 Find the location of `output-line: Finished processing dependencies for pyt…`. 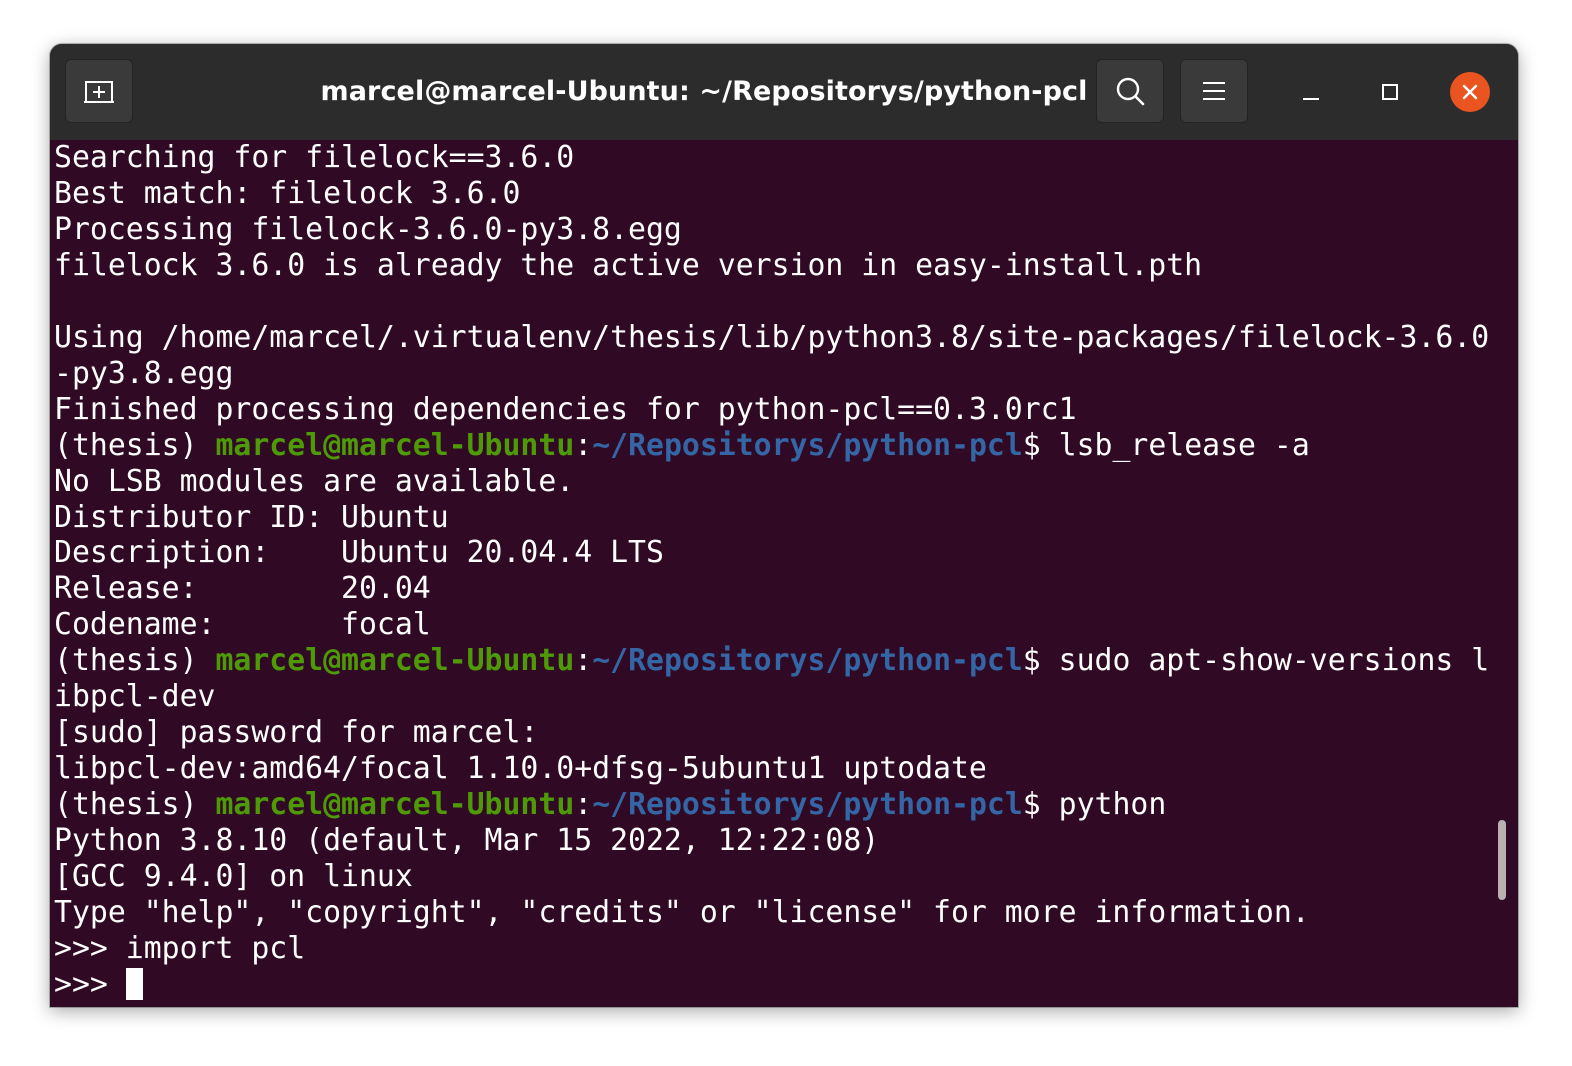

output-line: Finished processing dependencies for pyt… is located at coordinates (565, 410).